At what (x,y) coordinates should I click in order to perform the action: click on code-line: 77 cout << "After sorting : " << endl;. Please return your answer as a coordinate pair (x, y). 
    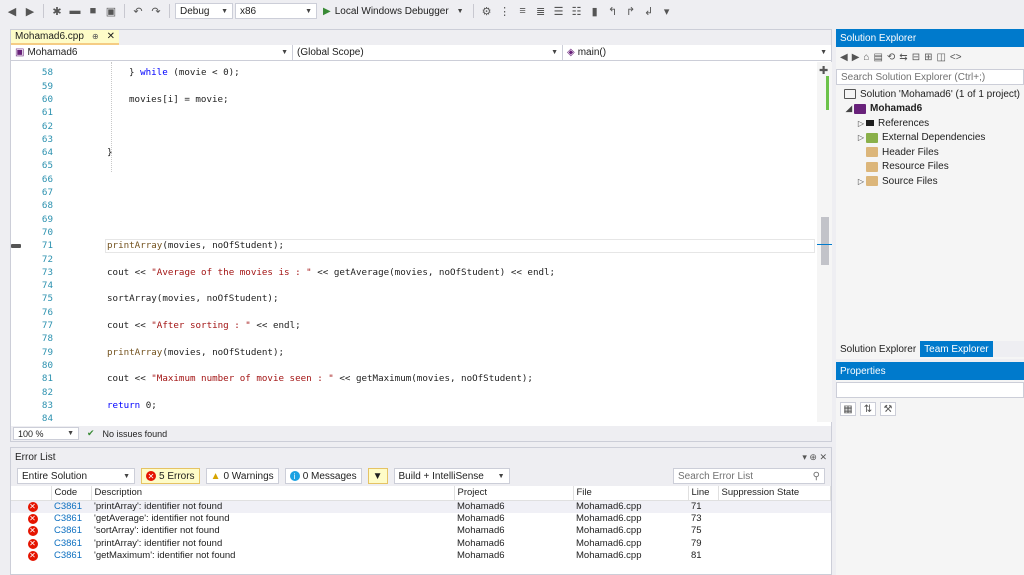
    Looking at the image, I should click on (414, 325).